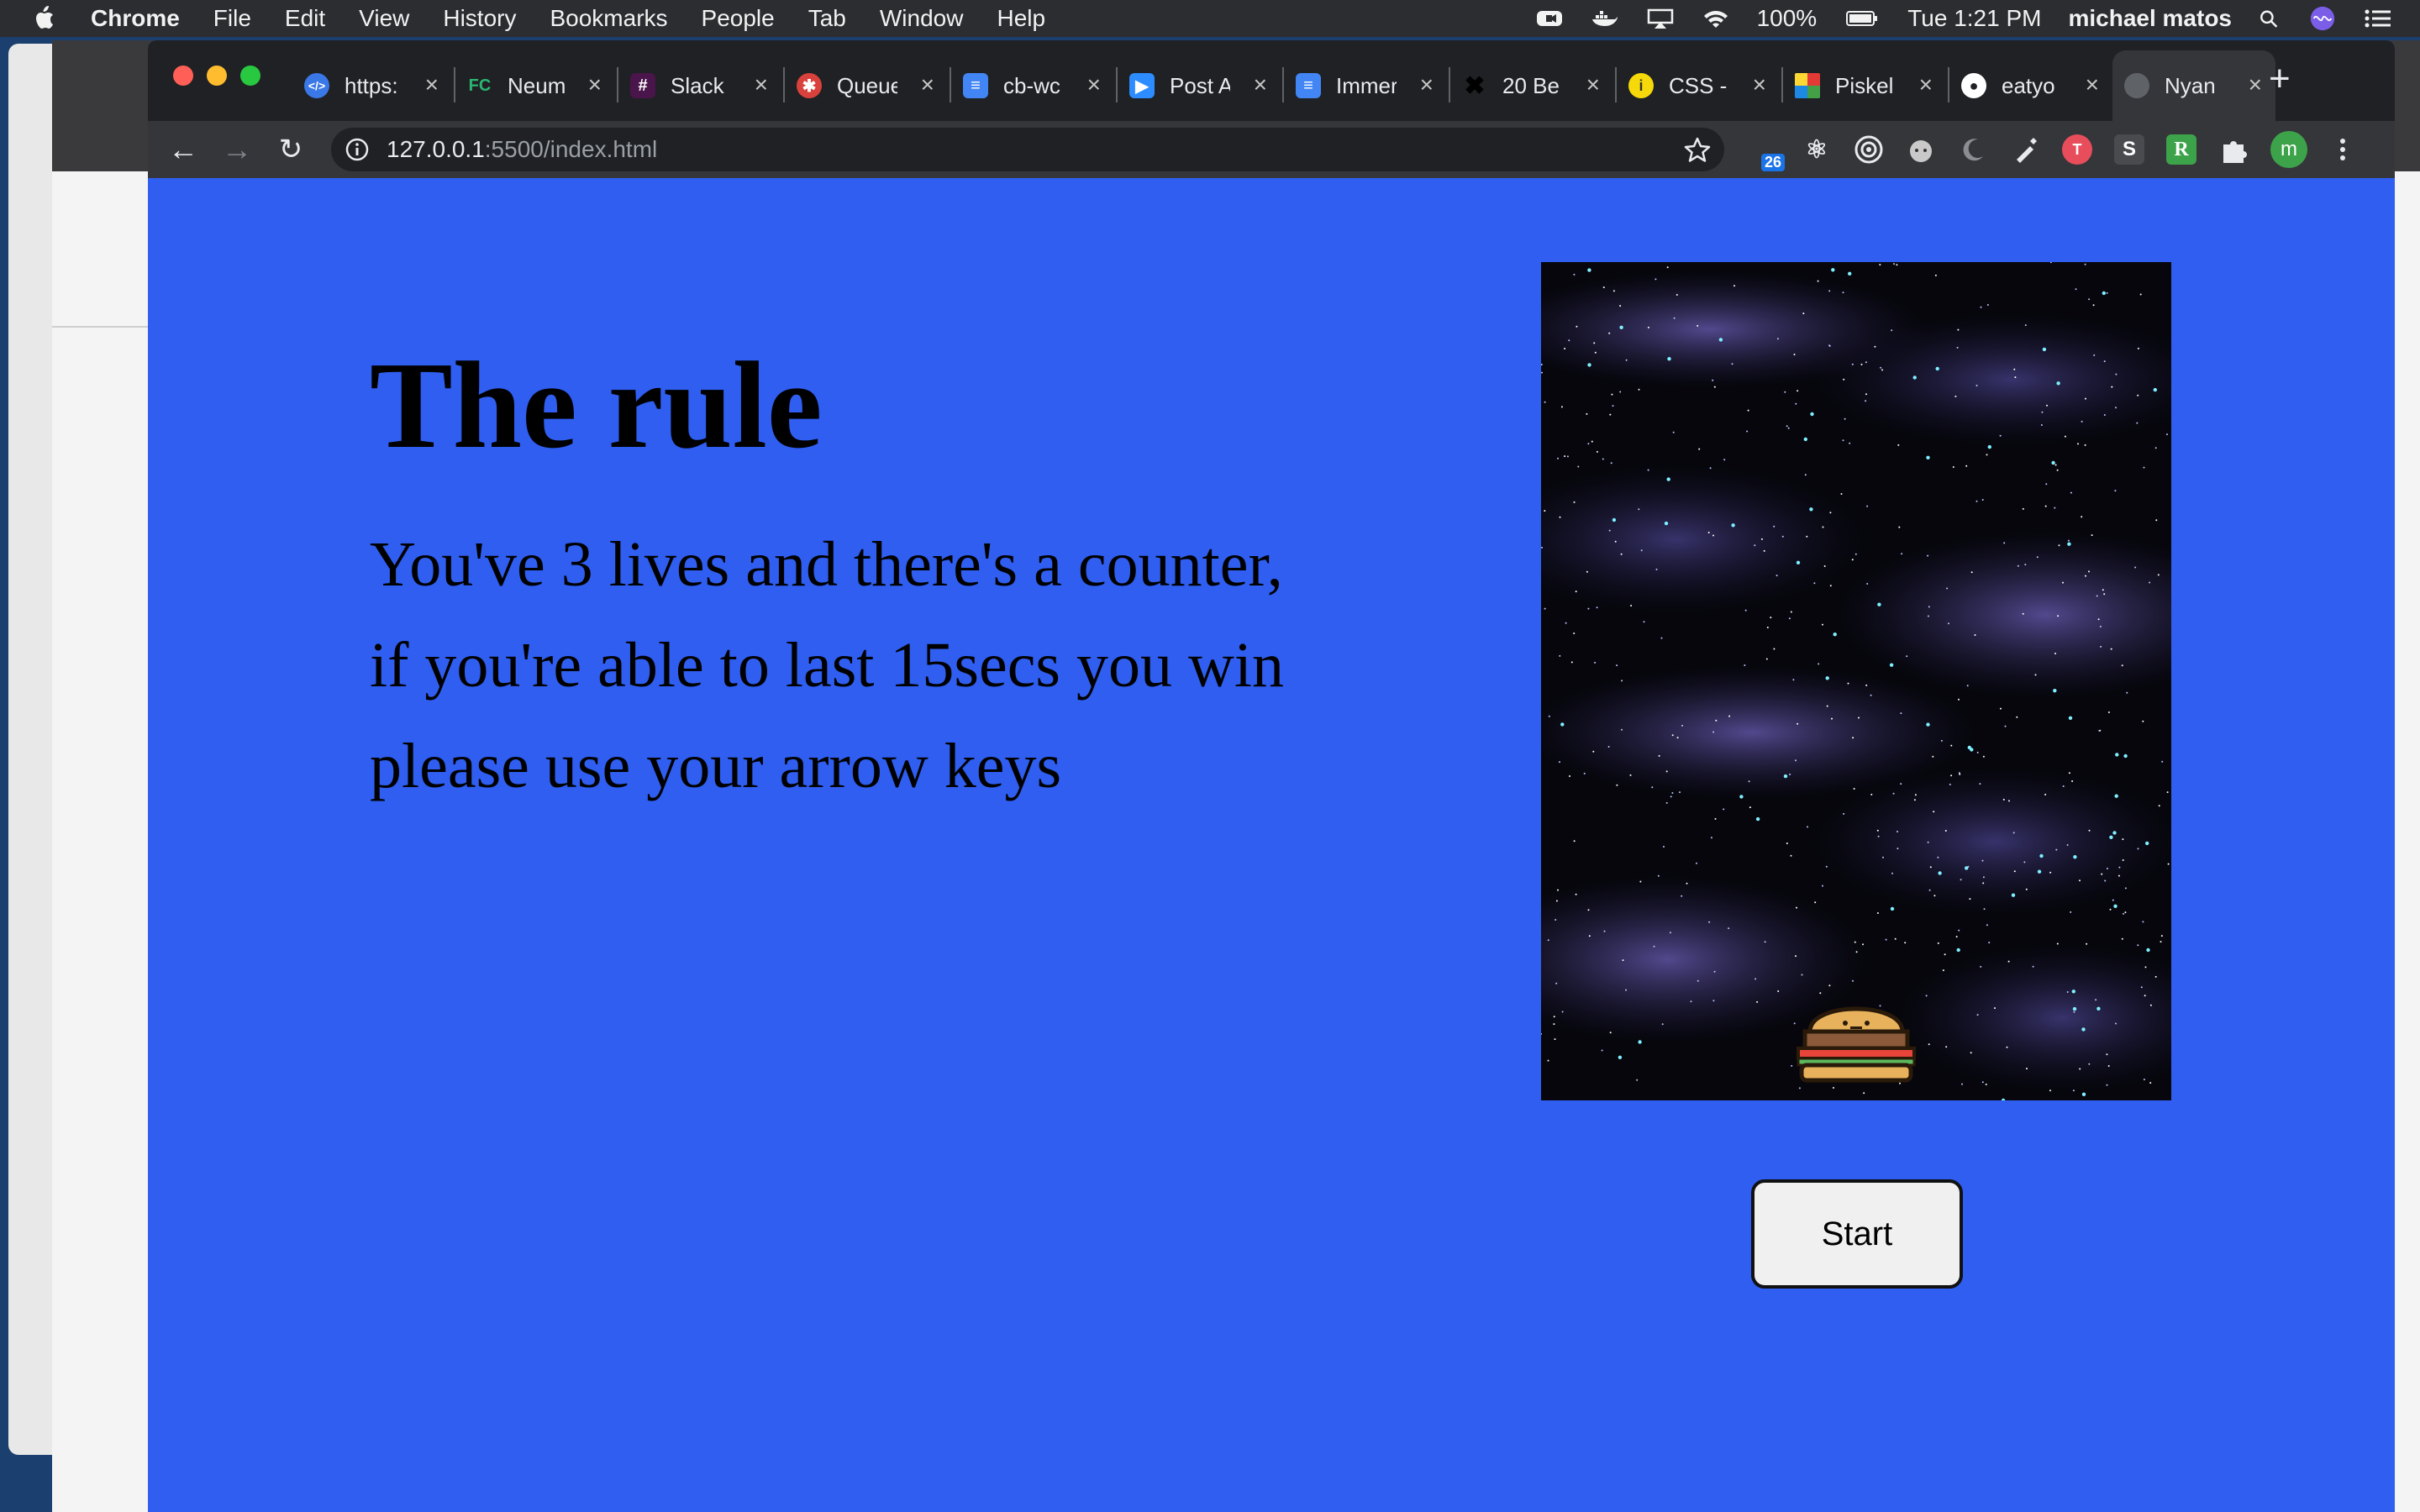  What do you see at coordinates (2323, 18) in the screenshot?
I see `siri-icon` at bounding box center [2323, 18].